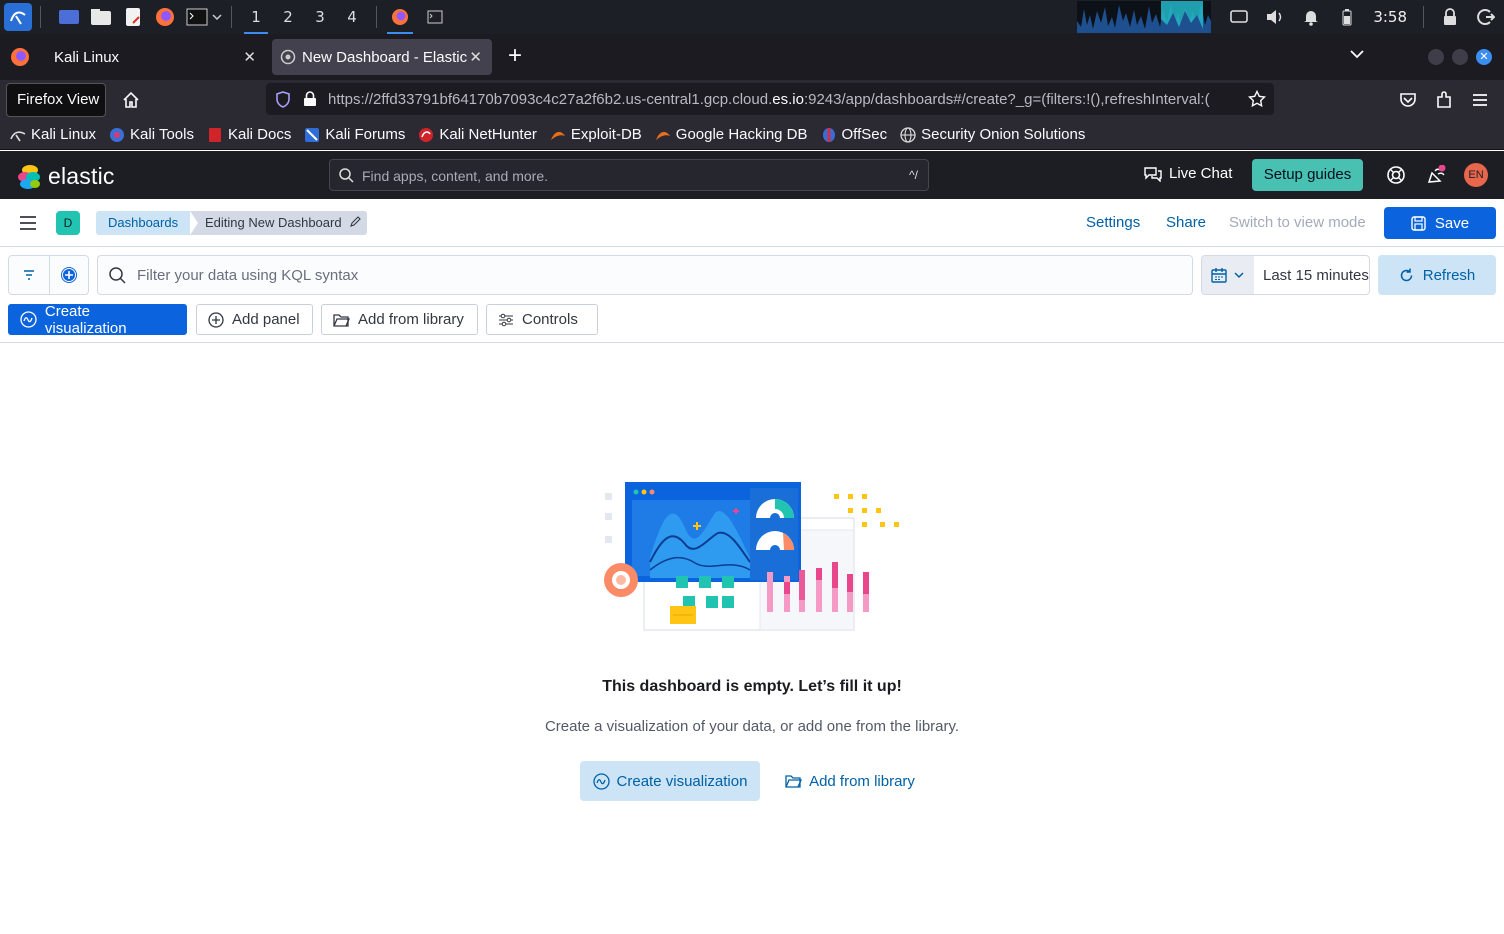 This screenshot has height=934, width=1504. Describe the element at coordinates (1436, 57) in the screenshot. I see `minimize-window-button` at that location.